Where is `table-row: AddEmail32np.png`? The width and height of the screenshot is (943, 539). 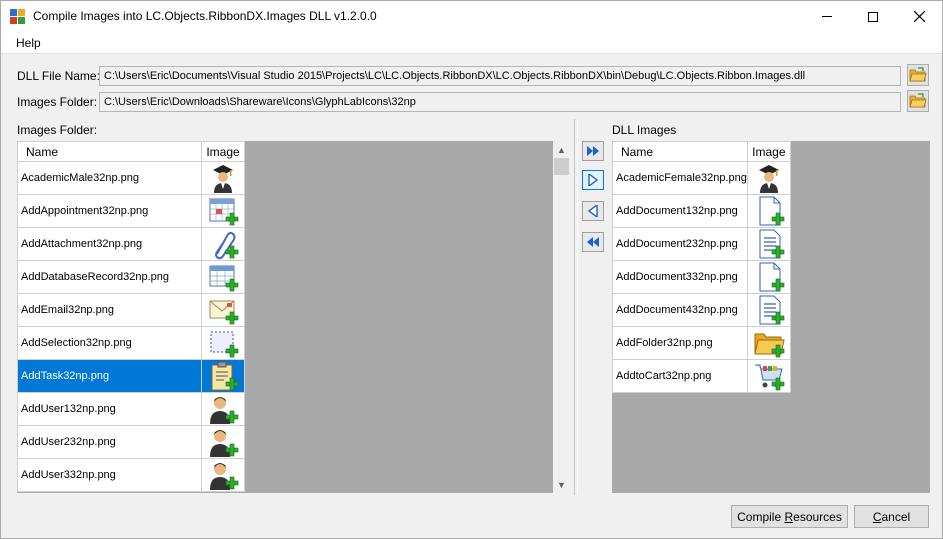
table-row: AddEmail32np.png is located at coordinates (131, 310).